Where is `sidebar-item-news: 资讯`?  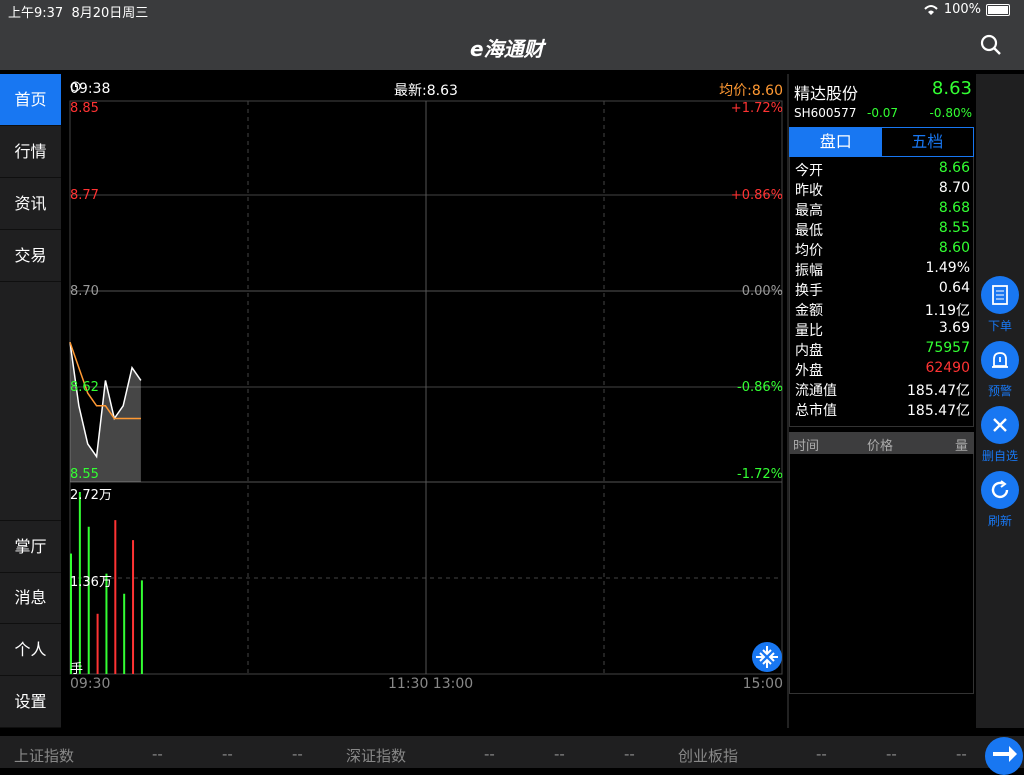 sidebar-item-news: 资讯 is located at coordinates (30, 204).